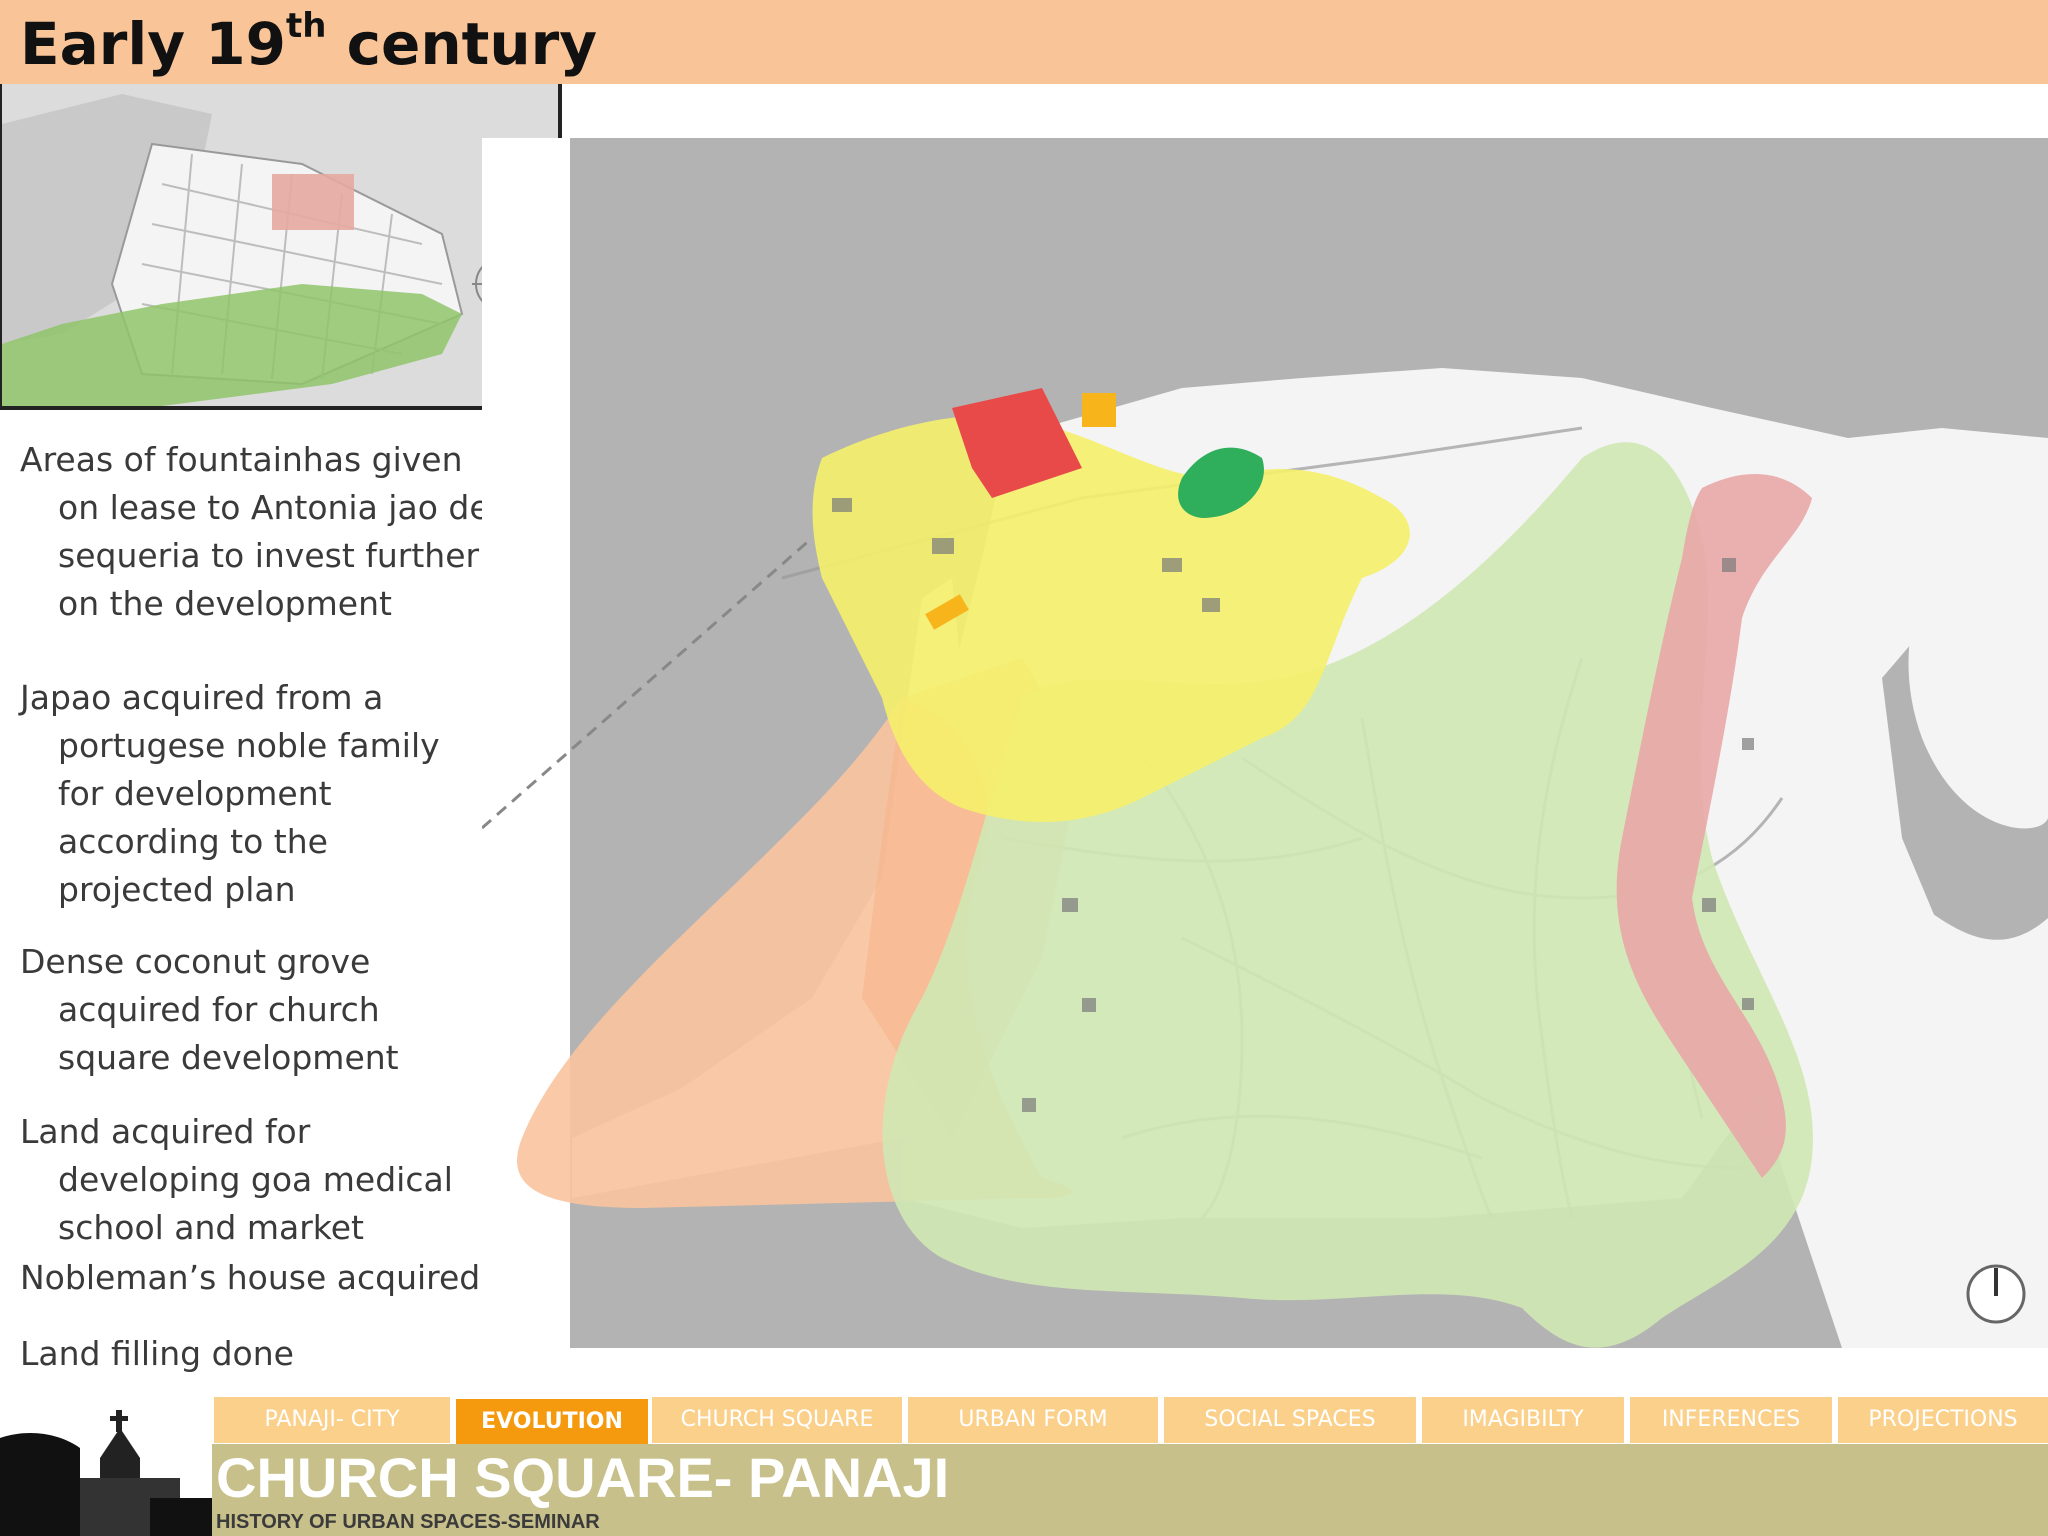  I want to click on church-logo-icon, so click(106, 1467).